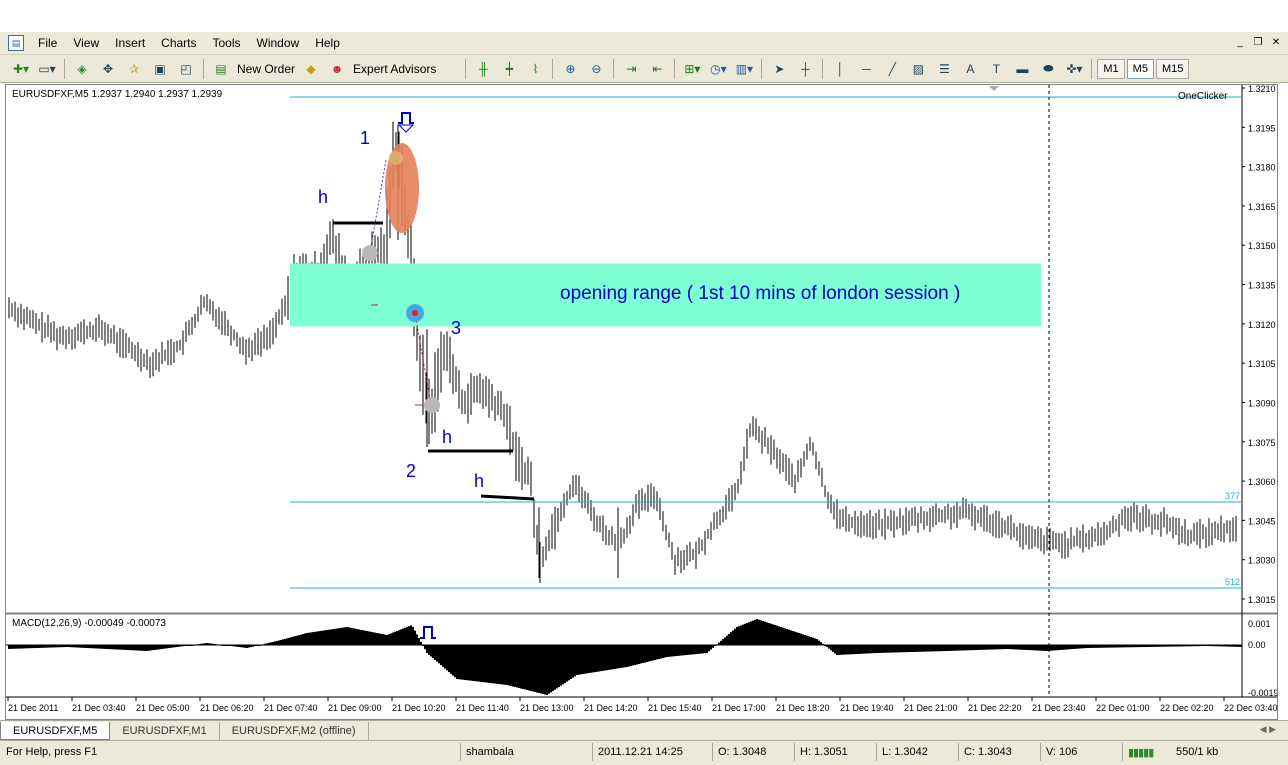 This screenshot has height=765, width=1288. What do you see at coordinates (47, 43) in the screenshot?
I see `menu-file: File` at bounding box center [47, 43].